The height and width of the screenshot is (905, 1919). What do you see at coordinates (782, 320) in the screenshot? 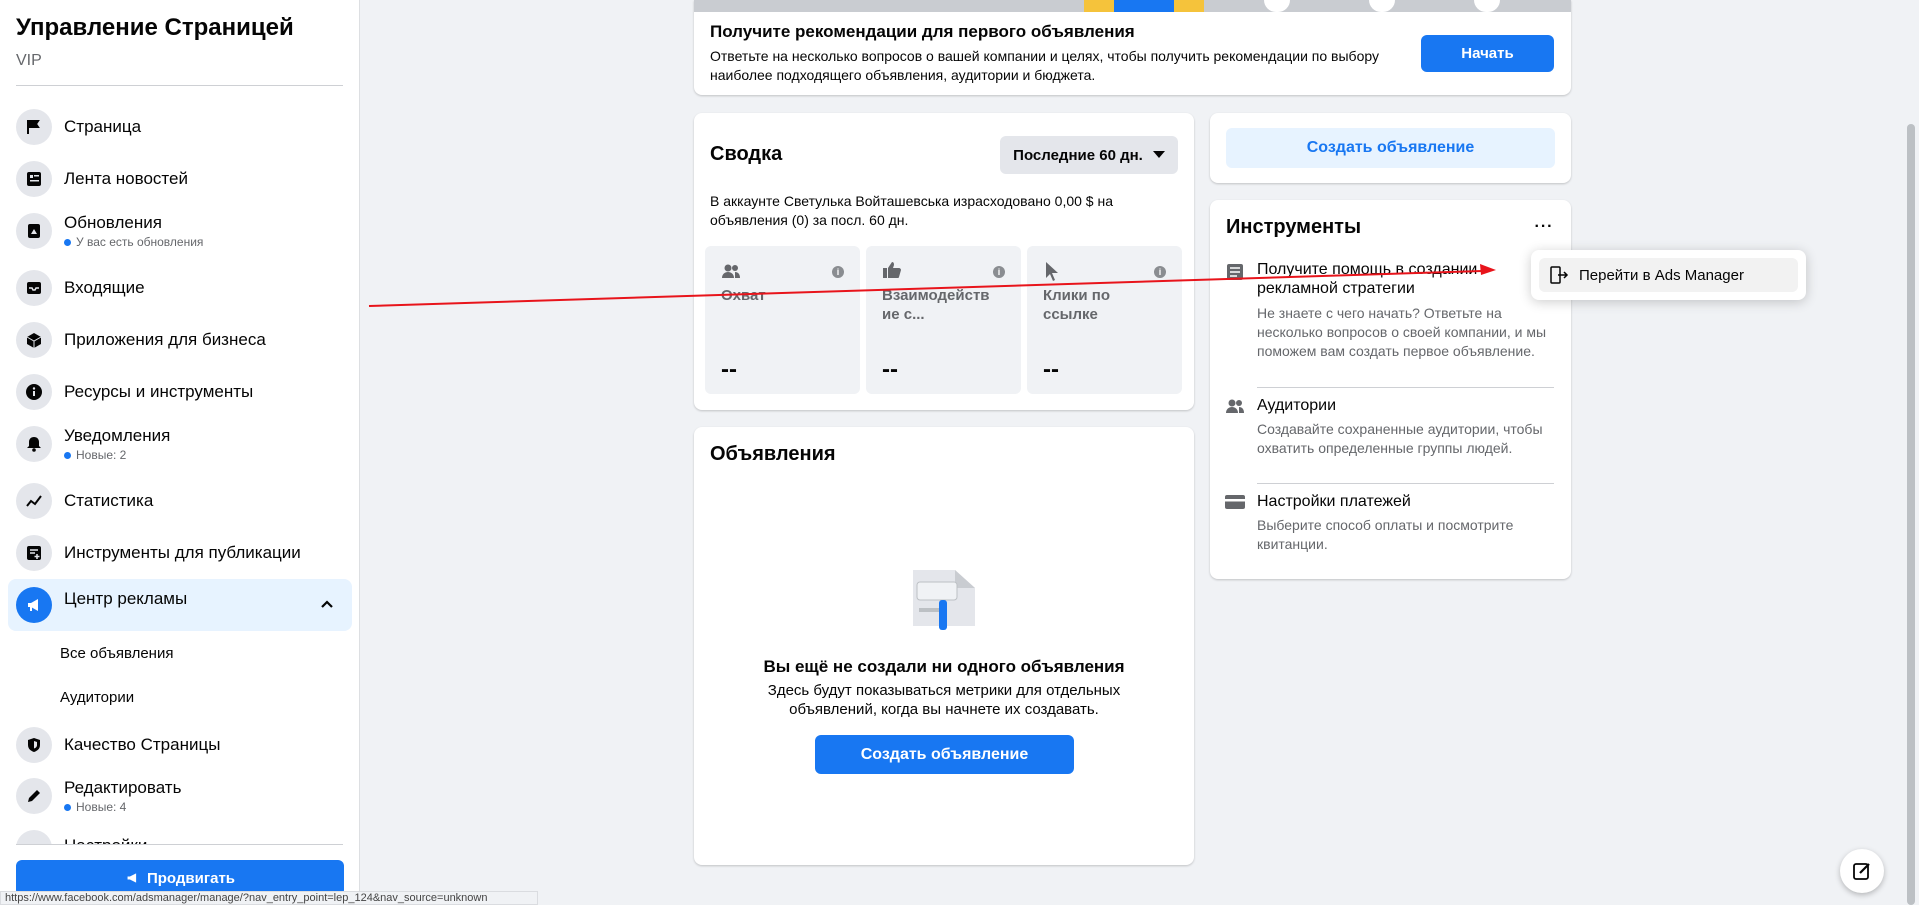
I see `metric-reach: i Охват --` at bounding box center [782, 320].